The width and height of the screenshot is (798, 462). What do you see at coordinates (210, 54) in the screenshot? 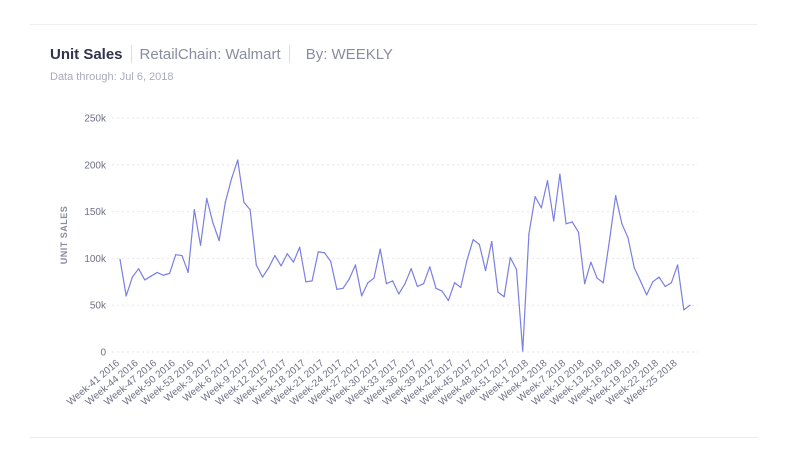
I see `filter-retail-chain: RetailChain: Walmart` at bounding box center [210, 54].